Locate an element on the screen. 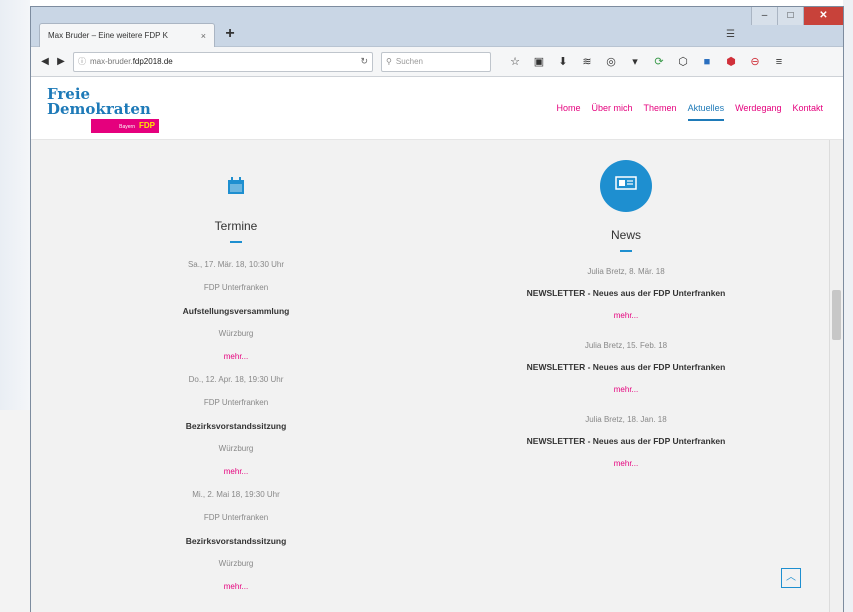 The image size is (853, 612). desktop-background-lower is located at coordinates (15, 511).